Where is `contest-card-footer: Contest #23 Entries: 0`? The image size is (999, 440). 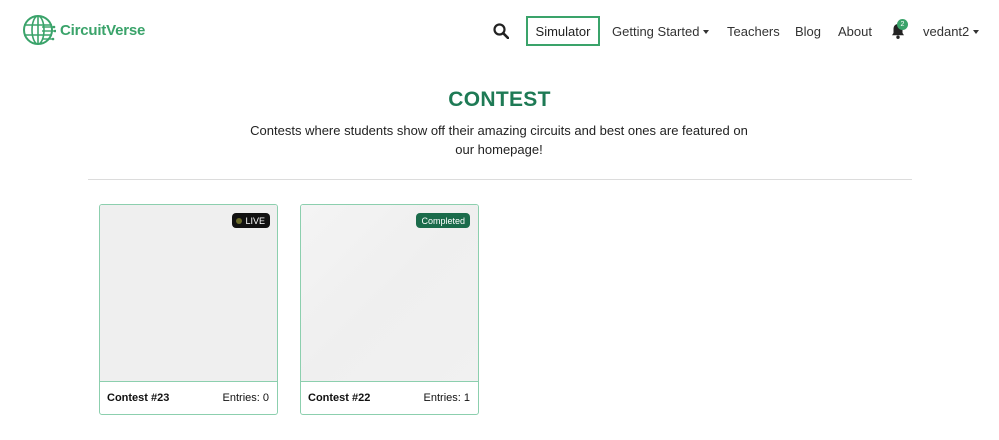 contest-card-footer: Contest #23 Entries: 0 is located at coordinates (188, 397).